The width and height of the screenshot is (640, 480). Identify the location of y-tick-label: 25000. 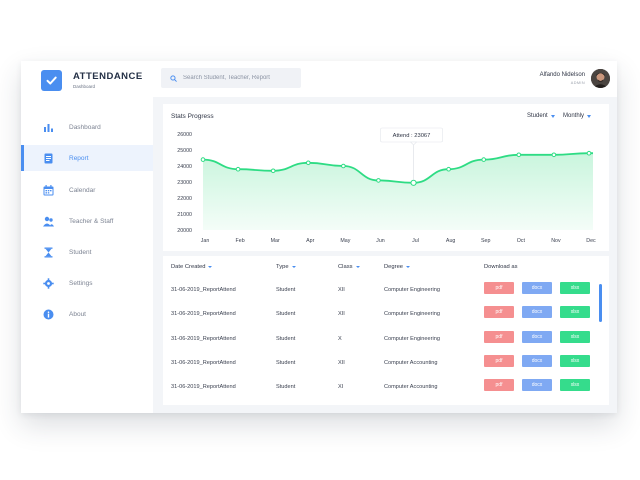
(184, 151).